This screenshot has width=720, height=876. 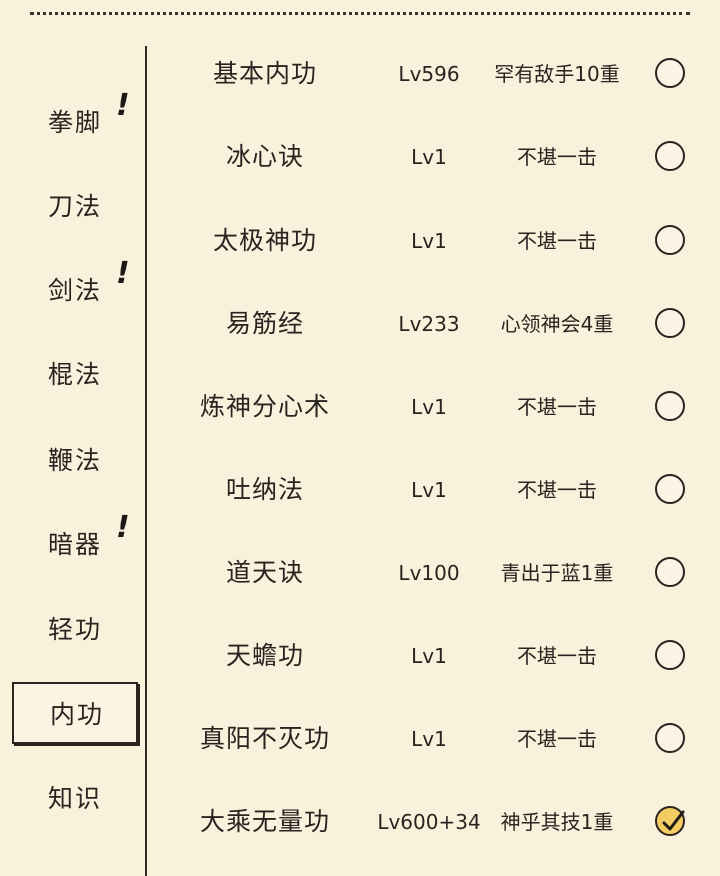 I want to click on list-item: 真阳不灭功 Lv1 不堪一击, so click(x=433, y=739).